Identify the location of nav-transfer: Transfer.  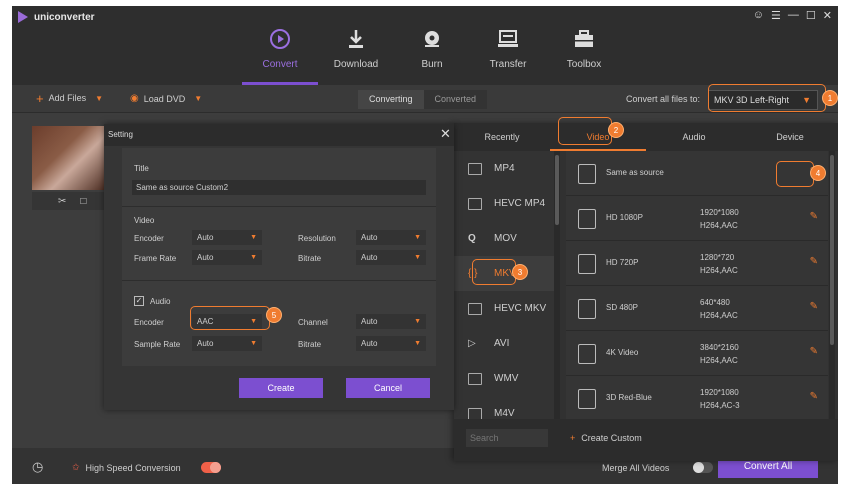
(508, 45).